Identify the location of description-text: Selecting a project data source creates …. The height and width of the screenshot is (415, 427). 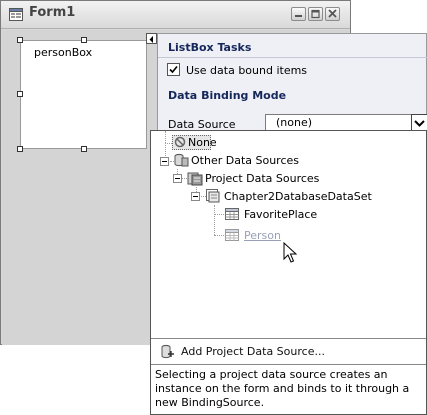
(282, 388).